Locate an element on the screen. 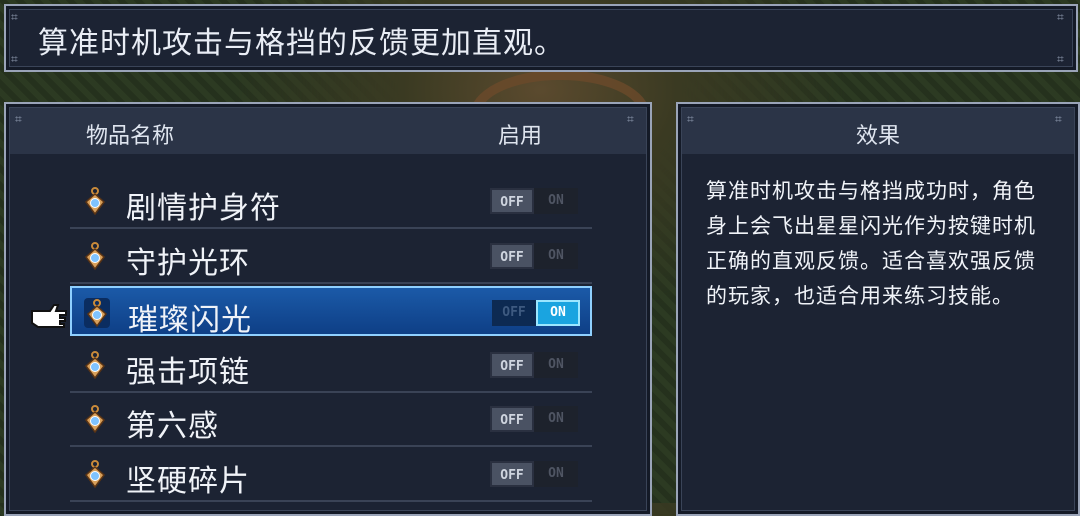 Image resolution: width=1080 pixels, height=516 pixels. item-row: 强击项链 OFF ON is located at coordinates (331, 366).